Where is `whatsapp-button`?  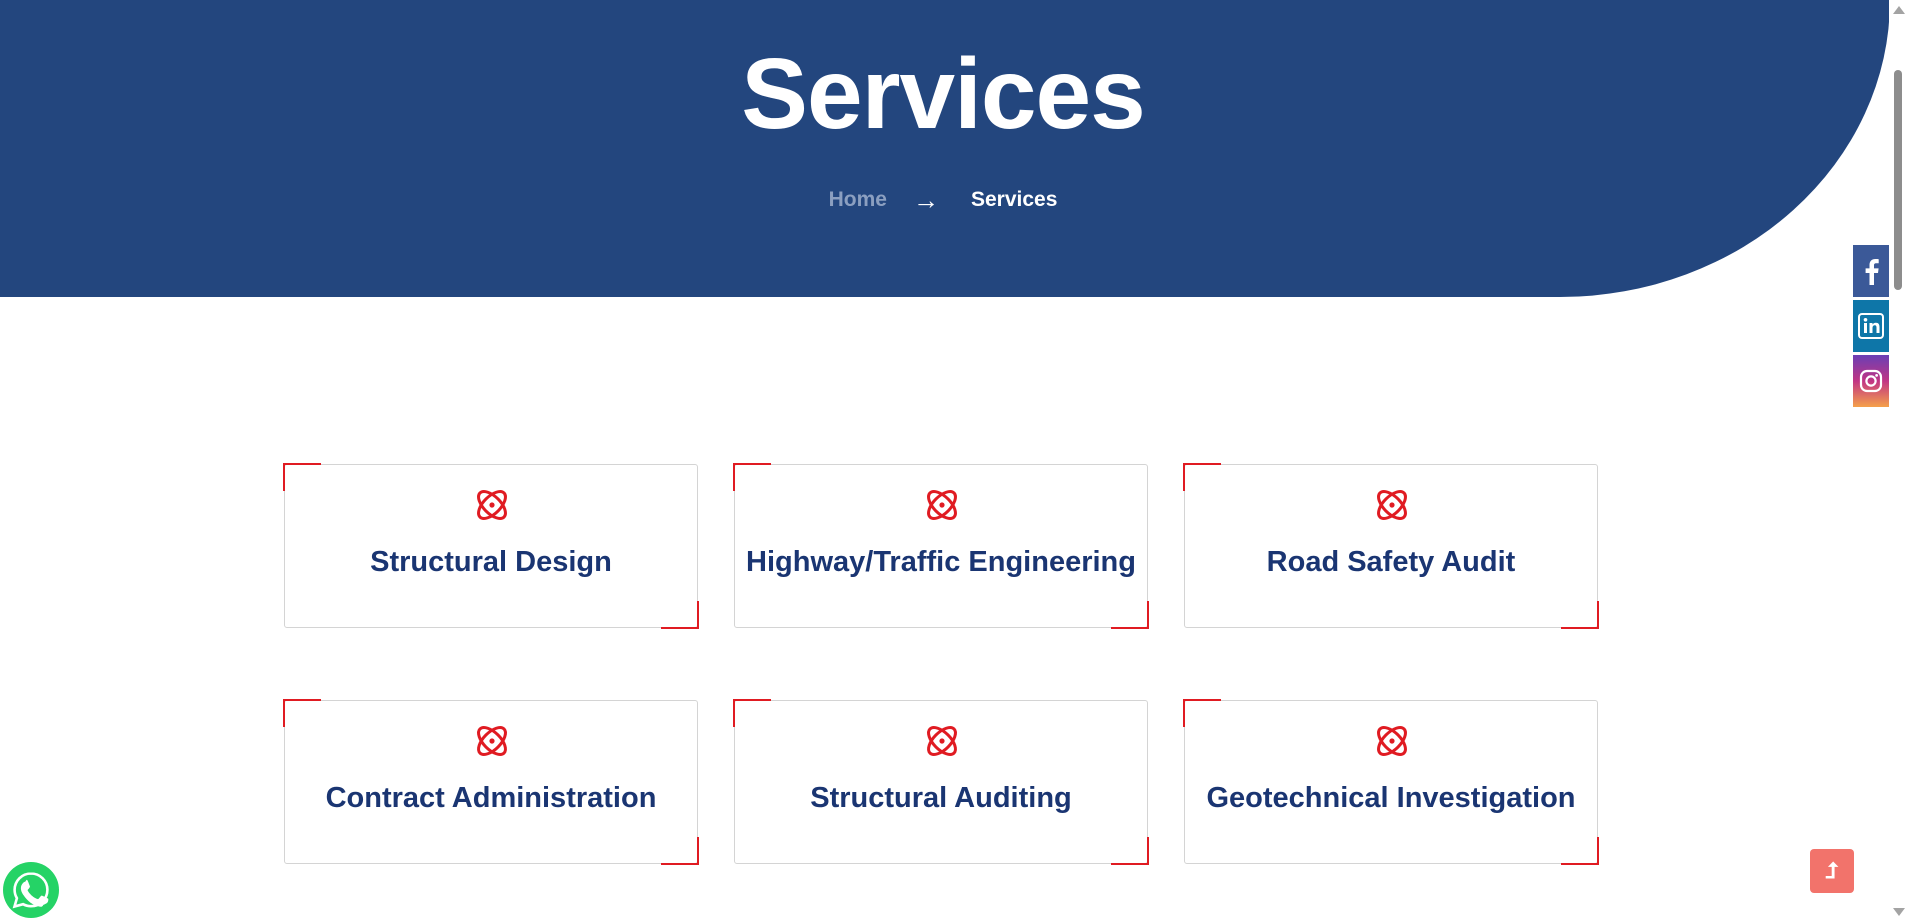 whatsapp-button is located at coordinates (31, 890).